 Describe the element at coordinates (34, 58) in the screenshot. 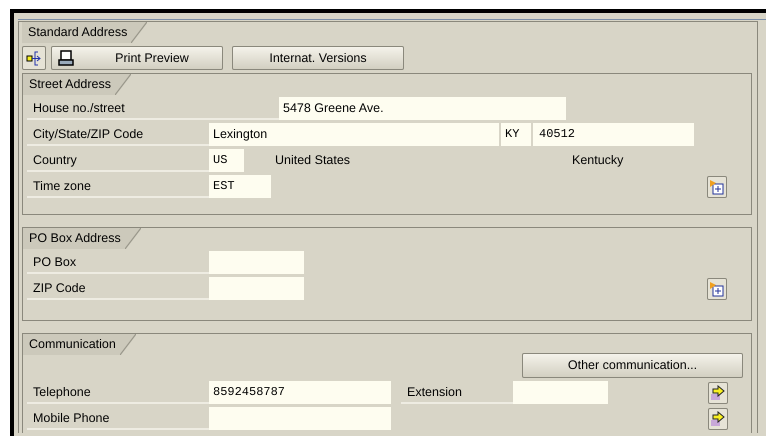

I see `distribute-icon` at that location.